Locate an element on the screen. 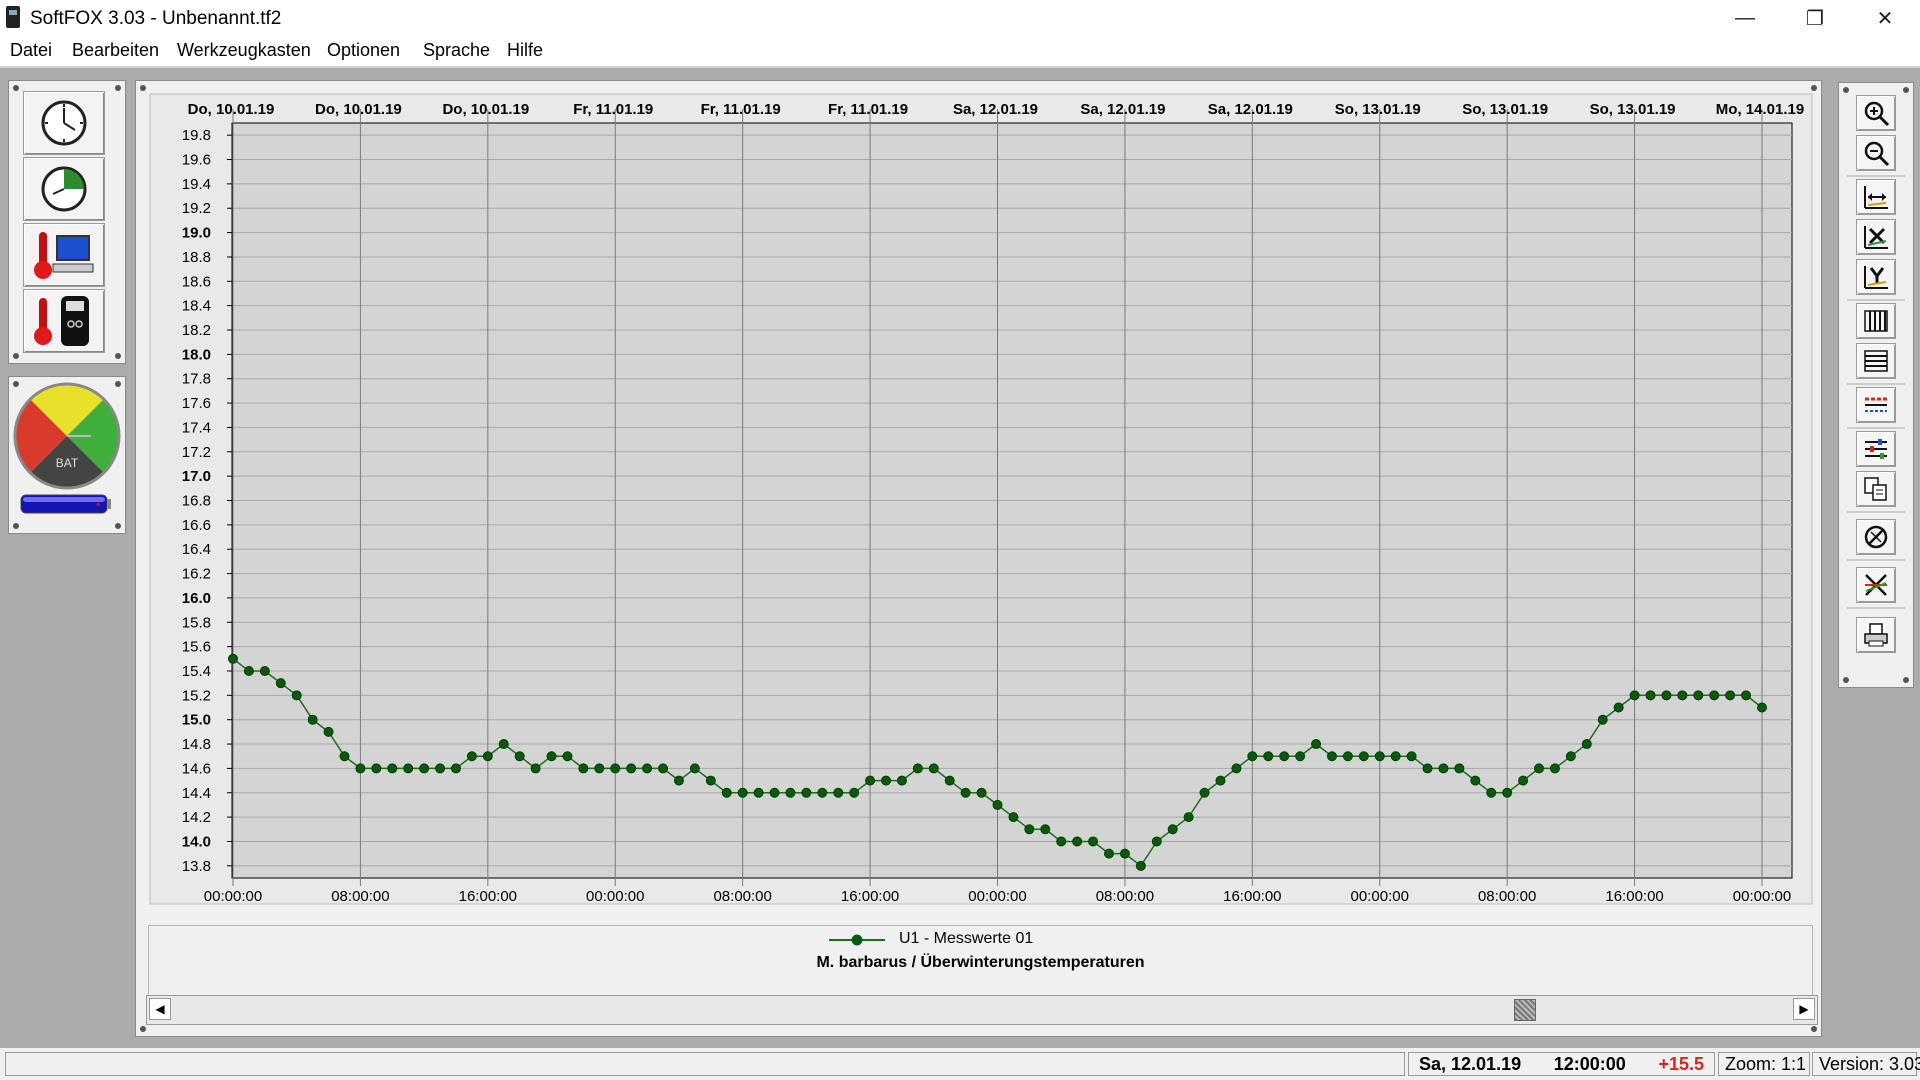 The height and width of the screenshot is (1080, 1920). status-time: 12:00:00 is located at coordinates (1589, 1063).